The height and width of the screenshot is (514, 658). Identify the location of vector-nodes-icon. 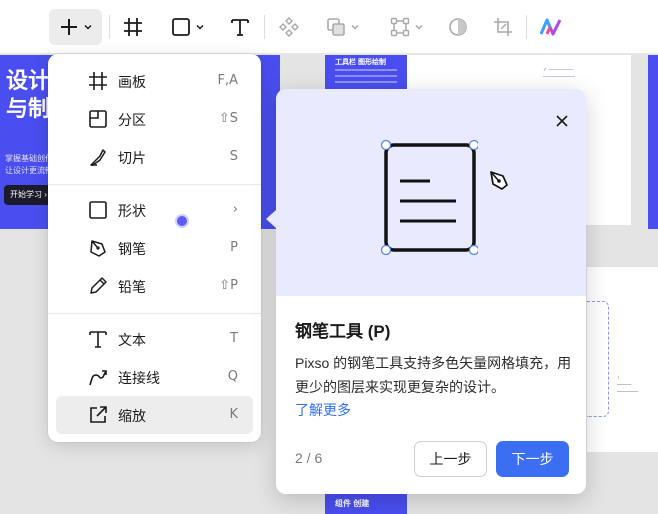
(400, 27).